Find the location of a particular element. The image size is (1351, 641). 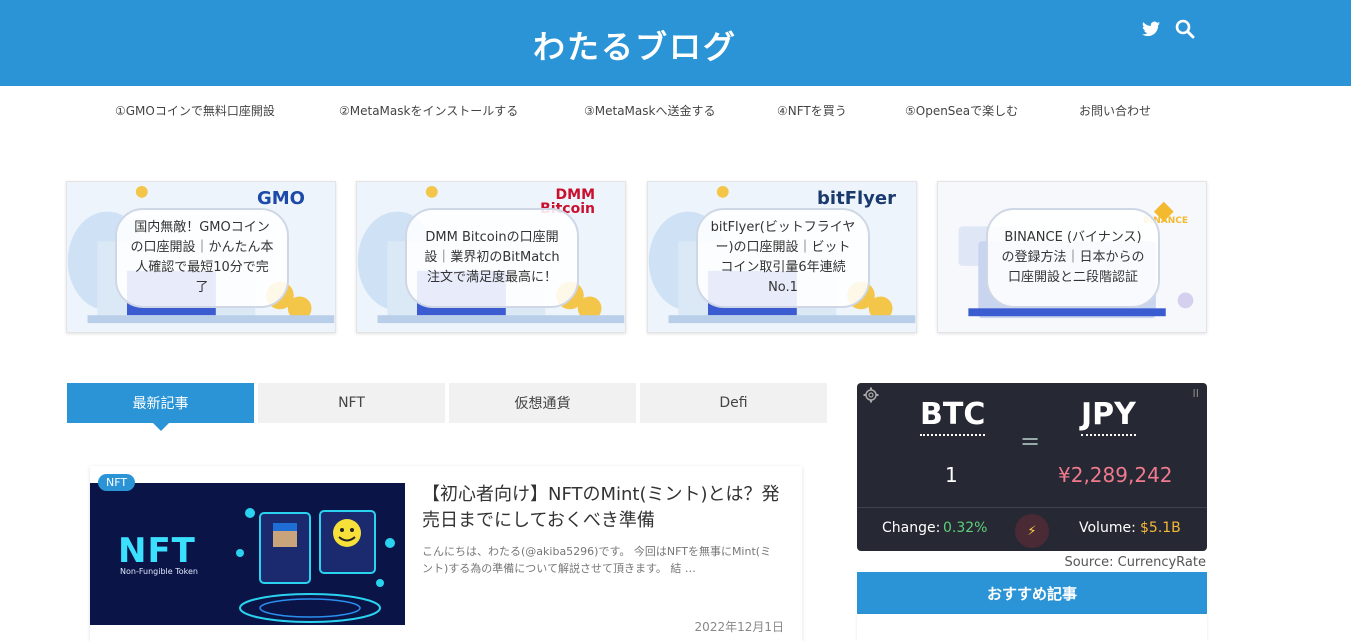

nav-item-metamask-install: ②MetaMaskをインストールする is located at coordinates (428, 110).